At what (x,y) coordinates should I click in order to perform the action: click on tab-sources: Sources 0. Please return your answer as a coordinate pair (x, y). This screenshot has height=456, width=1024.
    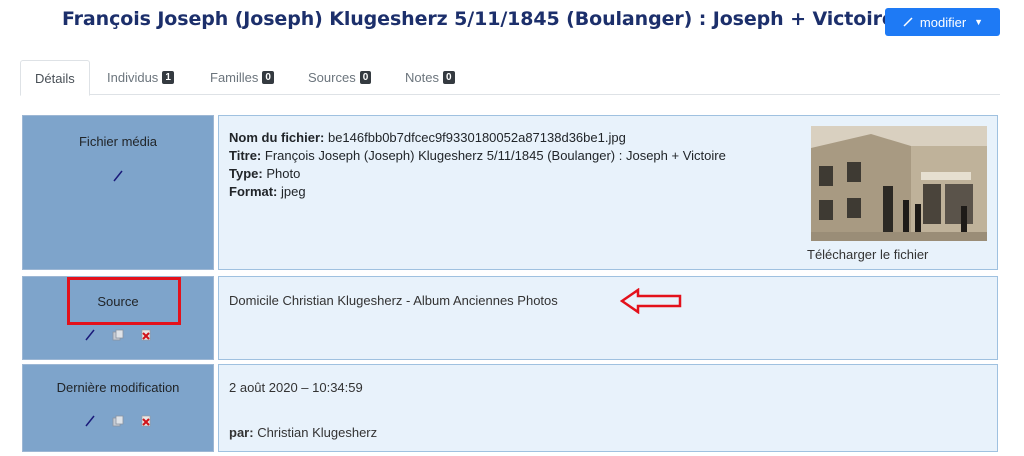
    Looking at the image, I should click on (340, 77).